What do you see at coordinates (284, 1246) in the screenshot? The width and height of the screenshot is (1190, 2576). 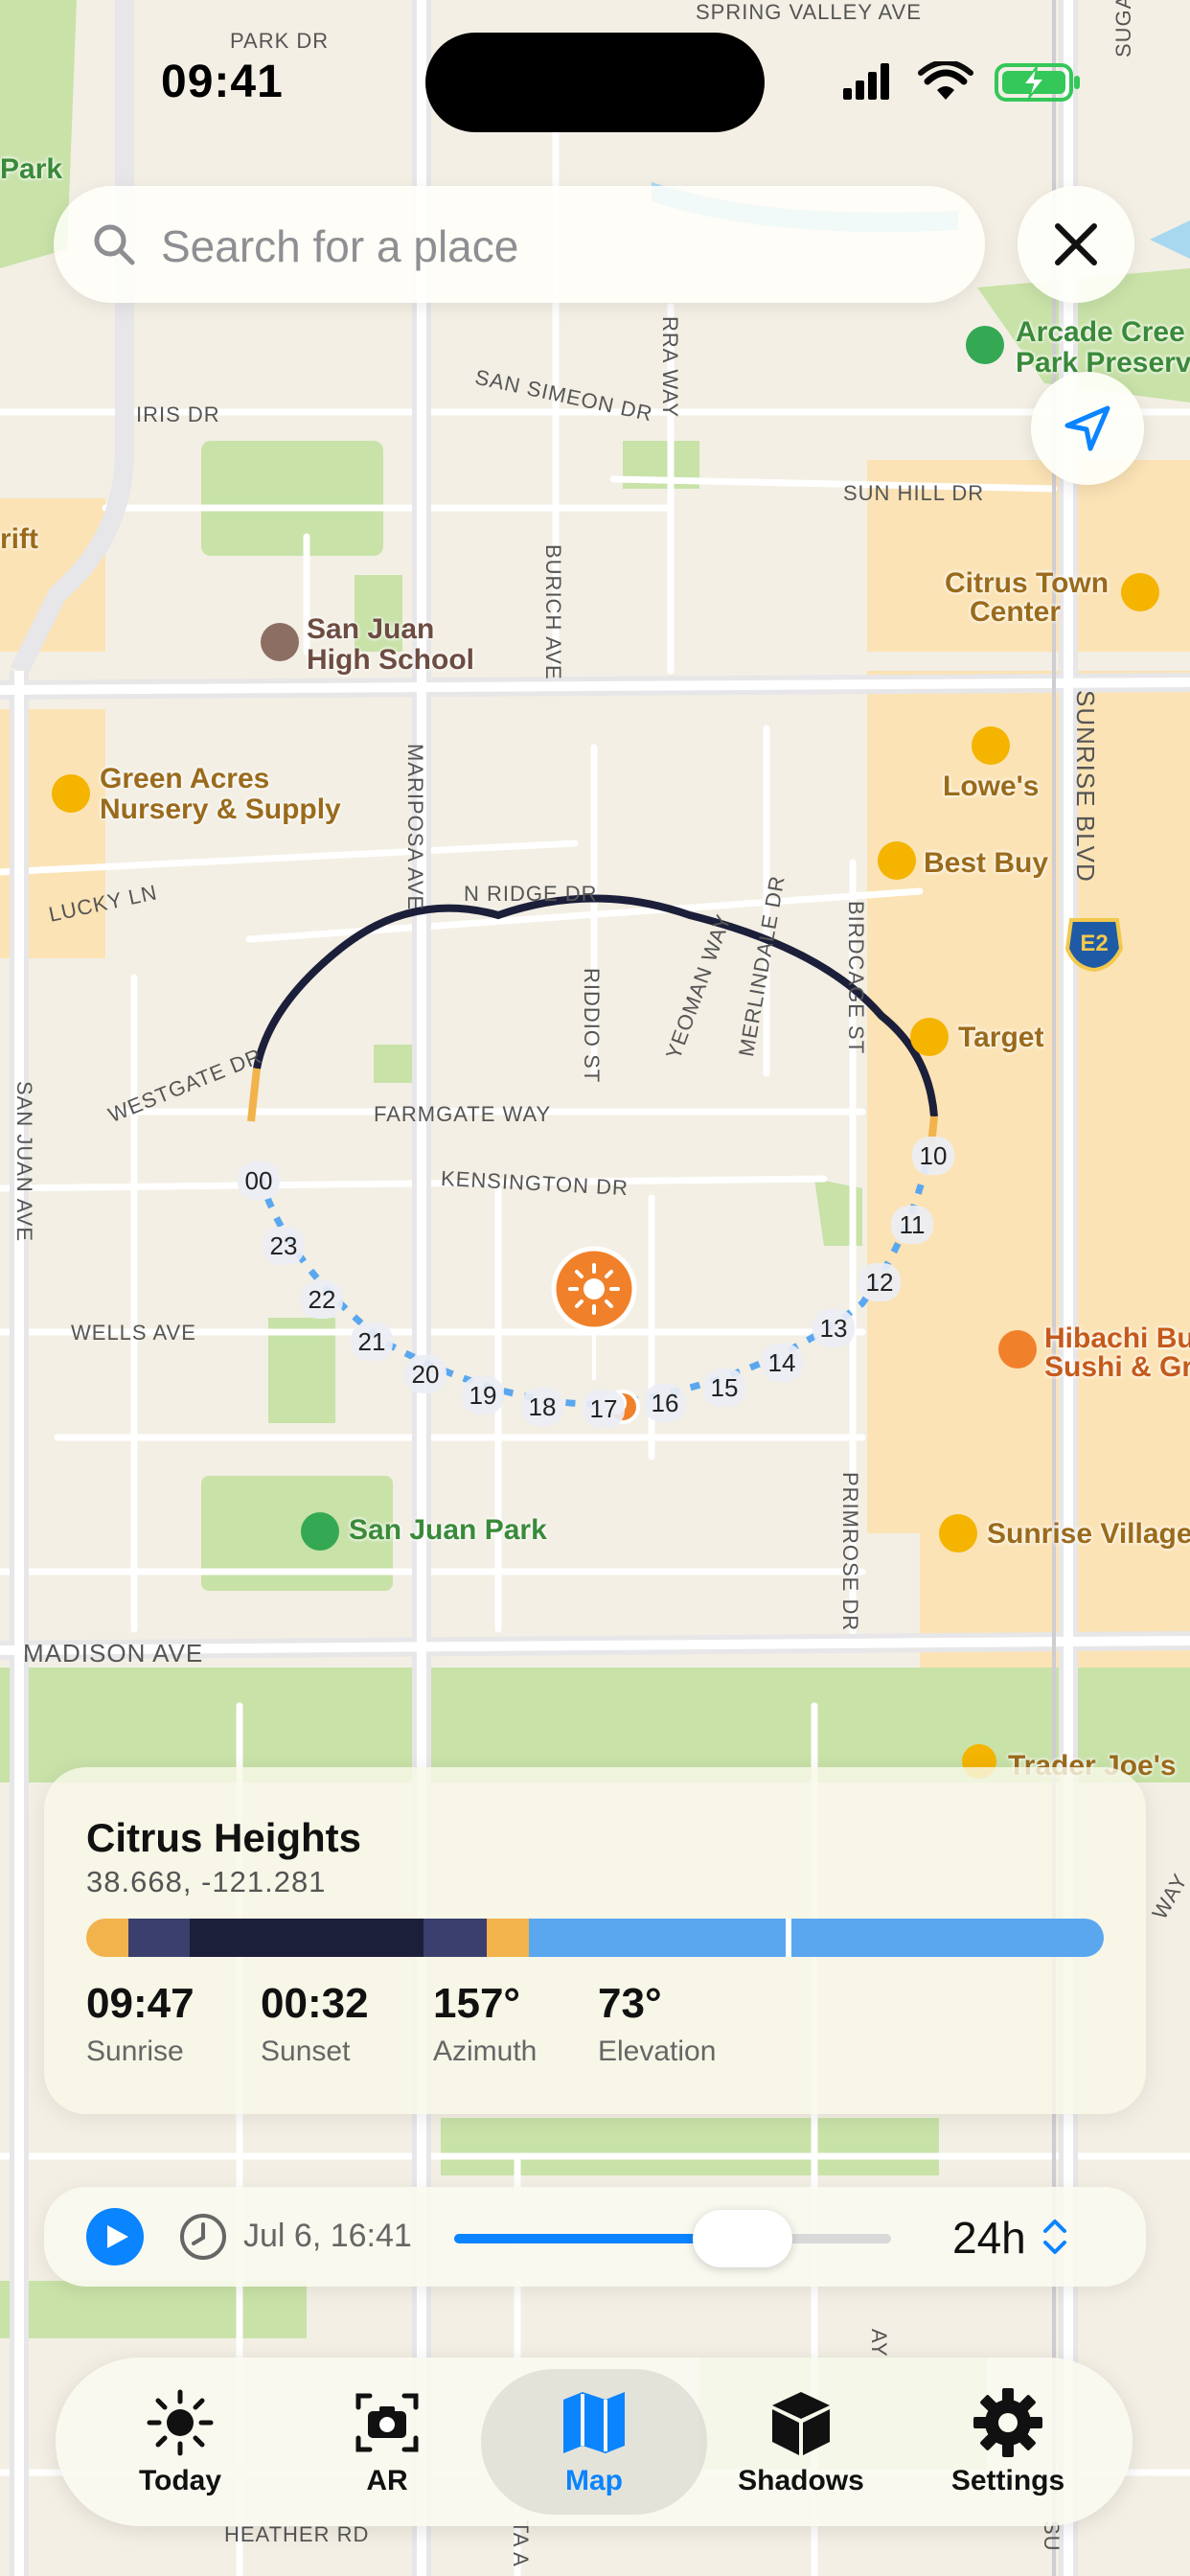 I see `sun-path-hour-label: 23` at bounding box center [284, 1246].